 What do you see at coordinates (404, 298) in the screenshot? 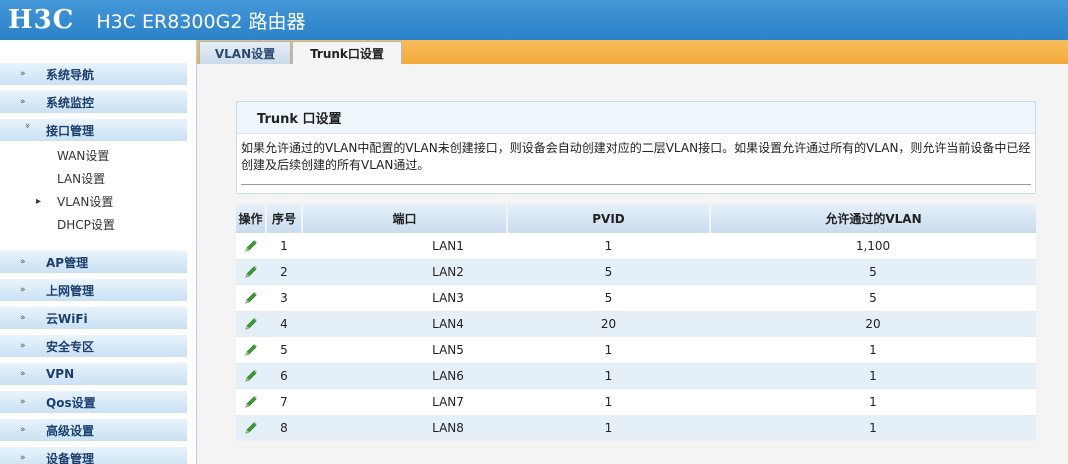
I see `cell-port: LAN3` at bounding box center [404, 298].